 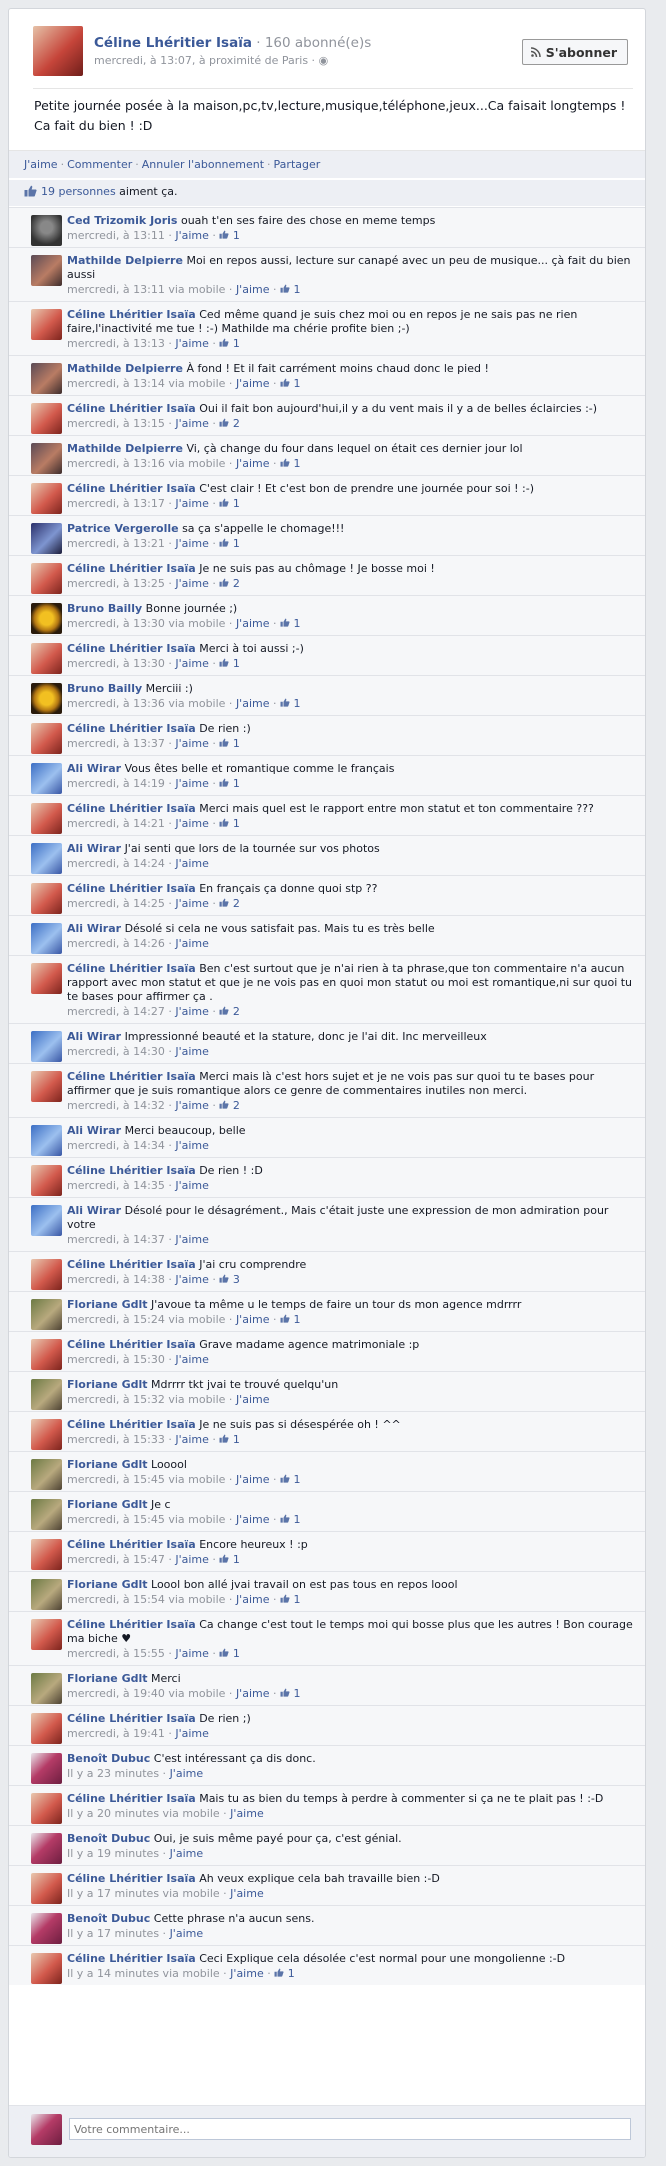 What do you see at coordinates (116, 823) in the screenshot?
I see `comment-time: mercredi, à 14:21` at bounding box center [116, 823].